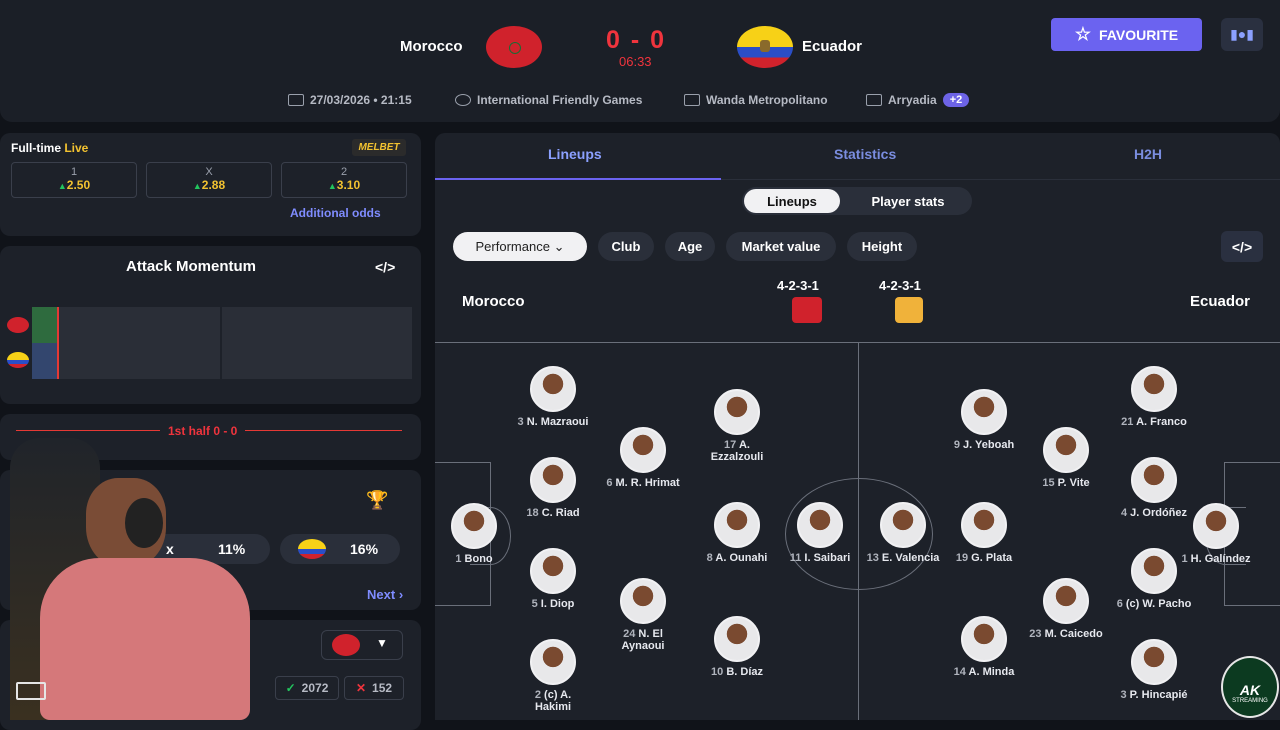 Image resolution: width=1280 pixels, height=730 pixels. I want to click on odd-draw-value: 2.88, so click(213, 185).